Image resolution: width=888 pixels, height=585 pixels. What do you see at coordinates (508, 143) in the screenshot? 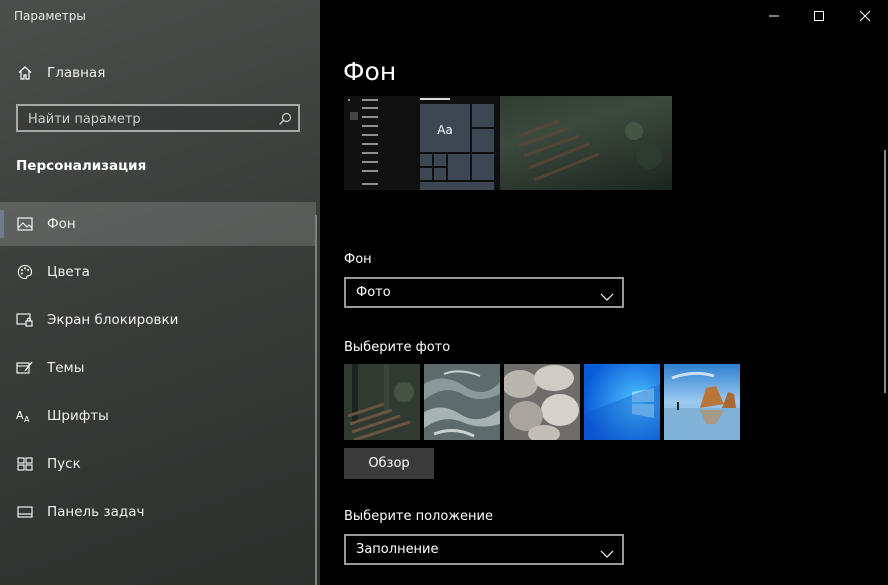
I see `background-preview: Aa` at bounding box center [508, 143].